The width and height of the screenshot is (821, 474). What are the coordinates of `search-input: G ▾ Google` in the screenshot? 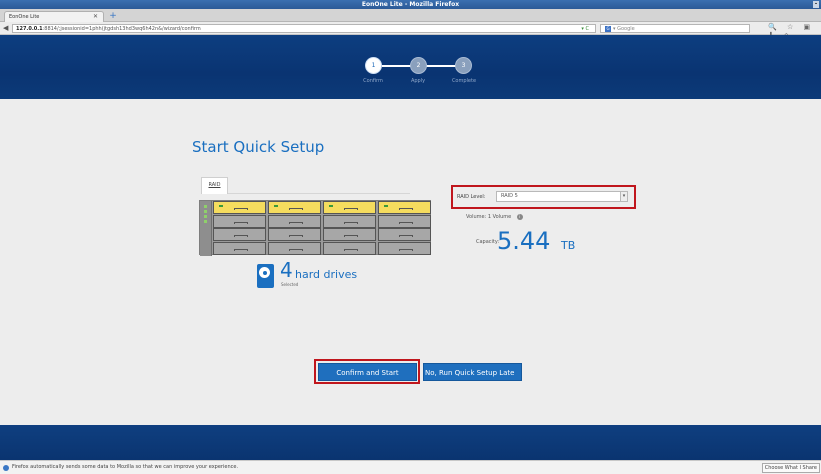 It's located at (675, 28).